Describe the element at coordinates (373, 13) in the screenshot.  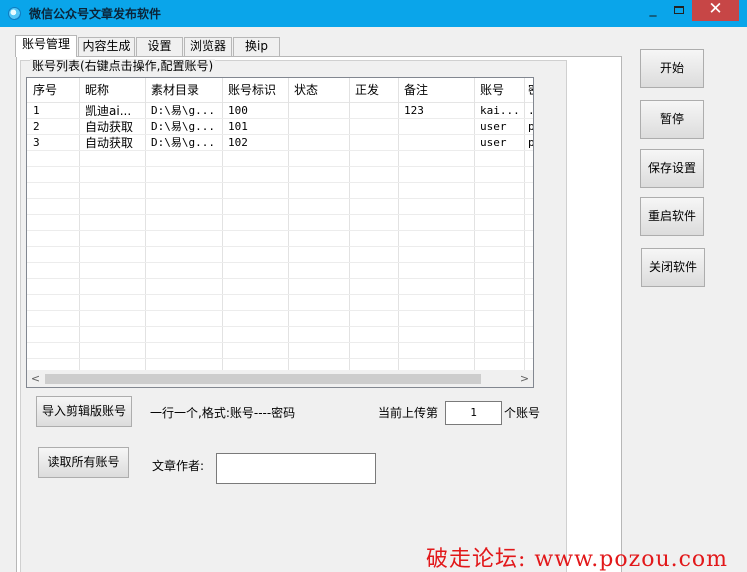
I see `title-bar: 微信公众号文章发布软件 _ ✕` at that location.